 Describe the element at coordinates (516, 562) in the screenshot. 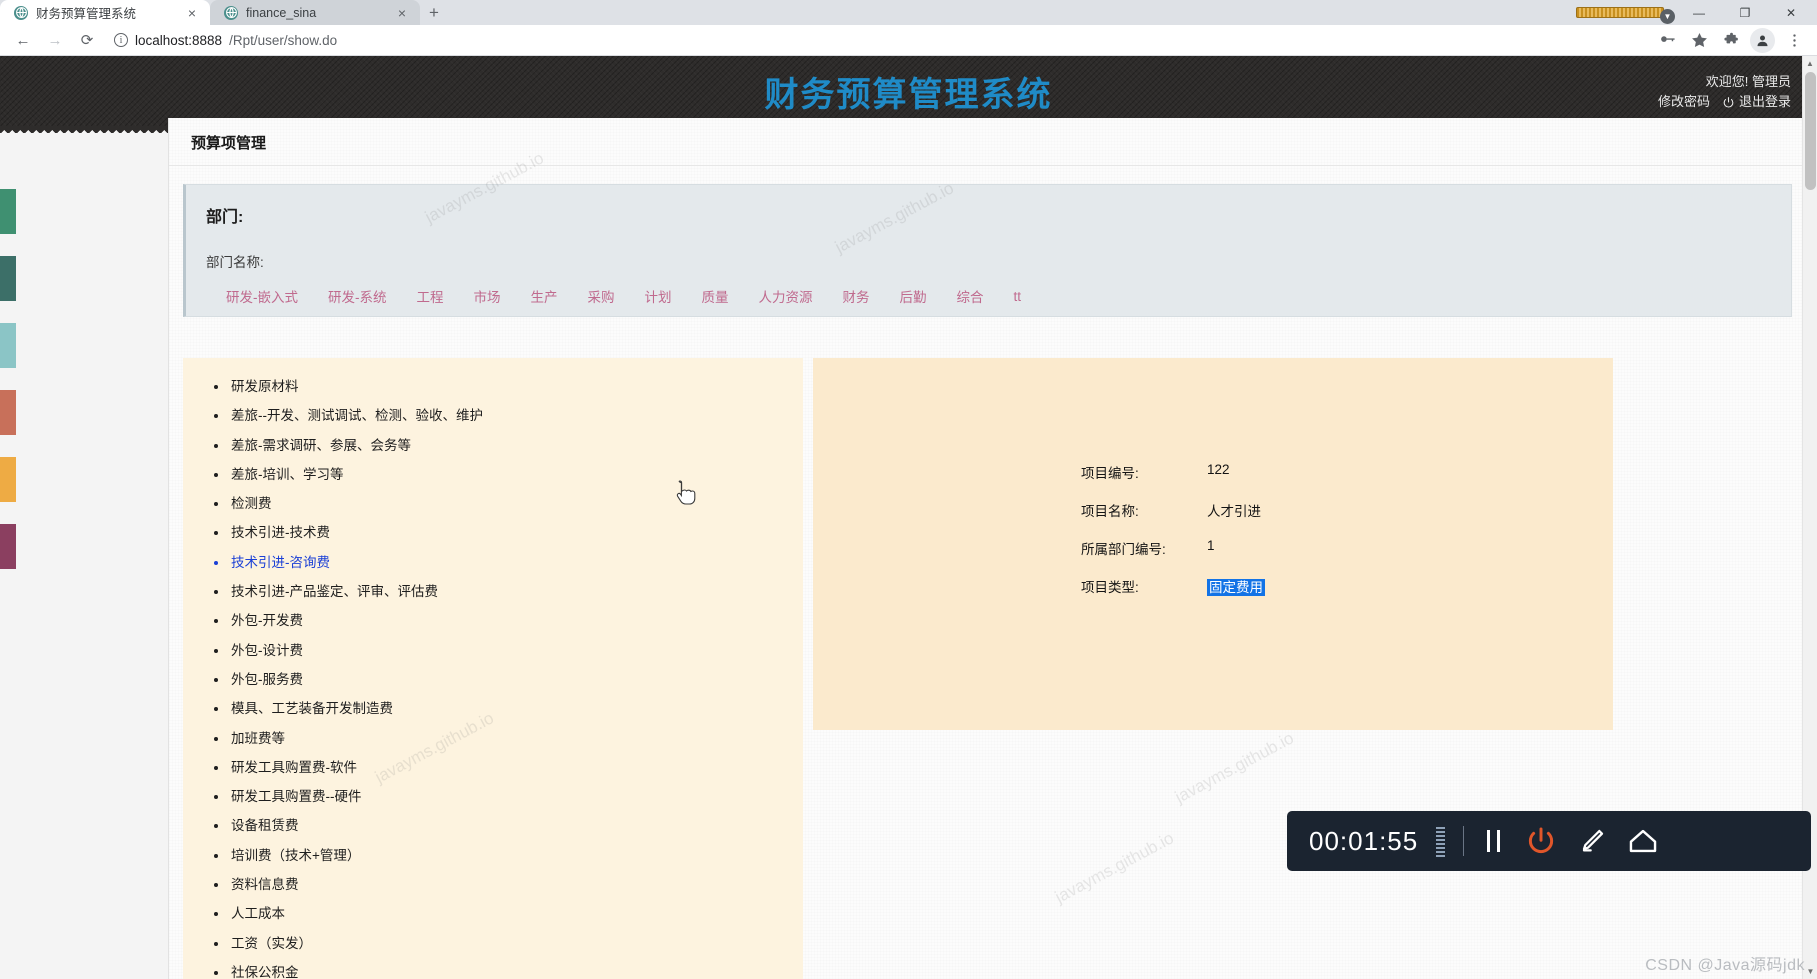

I see `list-item-selected: 技术引进-咨询费` at that location.